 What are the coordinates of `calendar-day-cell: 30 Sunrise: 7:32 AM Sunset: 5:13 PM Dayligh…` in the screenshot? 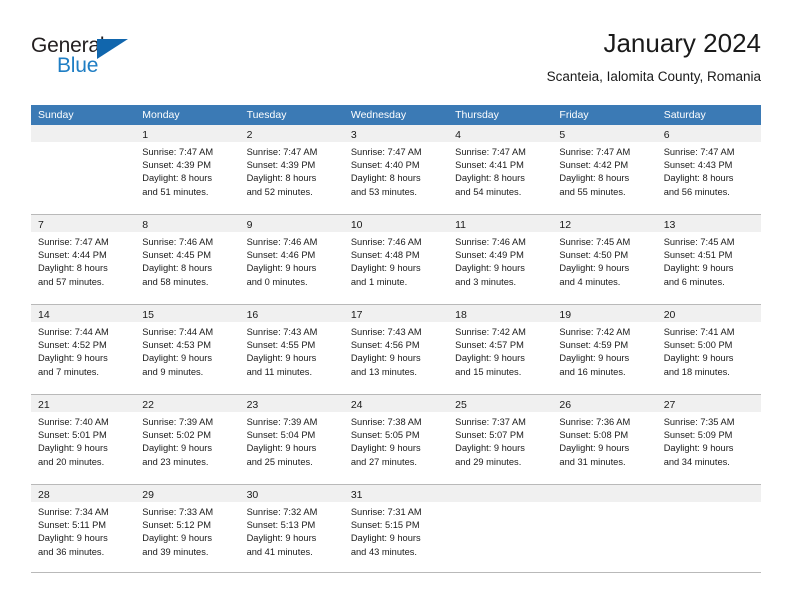 It's located at (291, 529).